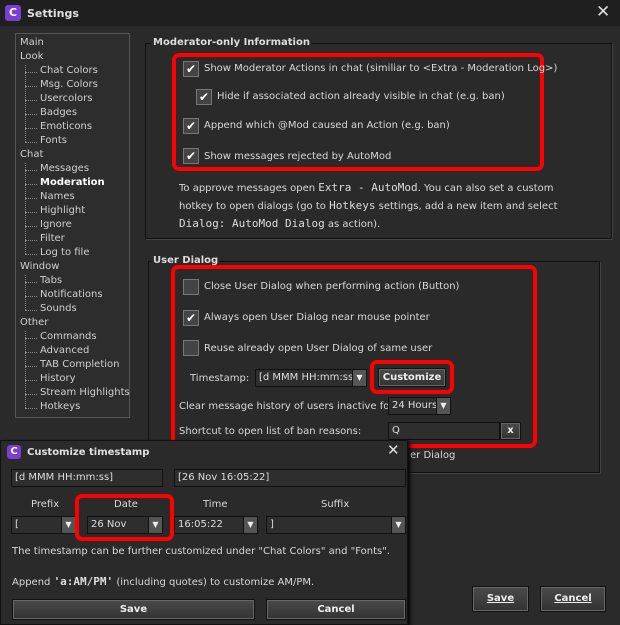  Describe the element at coordinates (311, 378) in the screenshot. I see `timestamp-select: [d MMM HH:mm:ss] ▼` at that location.